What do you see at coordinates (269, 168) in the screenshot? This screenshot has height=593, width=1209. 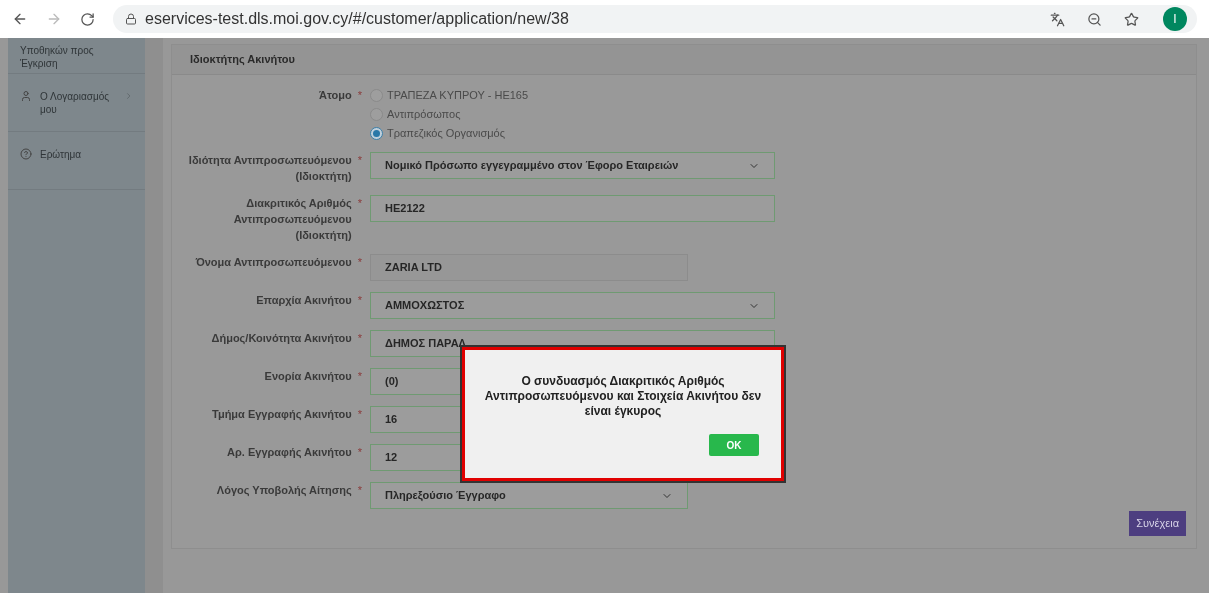 I see `field-label: Ιδιότητα Αντιπροσωπευόμενου (Ιδιοκτήτη)` at bounding box center [269, 168].